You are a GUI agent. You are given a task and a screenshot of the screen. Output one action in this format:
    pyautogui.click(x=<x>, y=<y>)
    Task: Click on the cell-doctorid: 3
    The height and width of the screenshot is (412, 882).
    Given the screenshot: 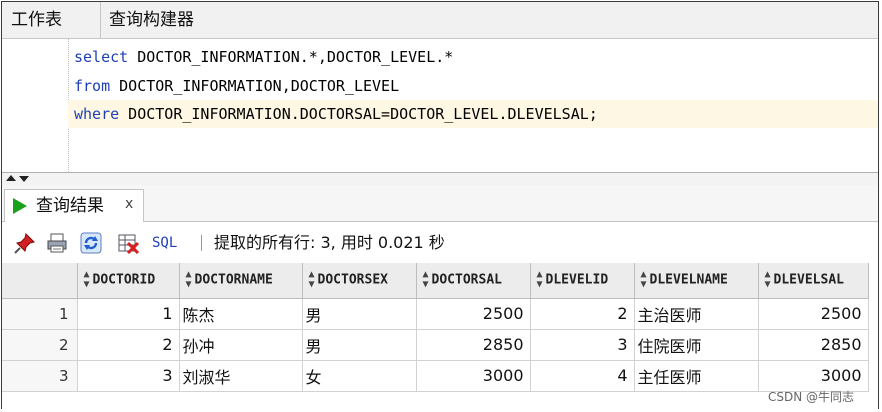 What is the action you would take?
    pyautogui.click(x=128, y=376)
    